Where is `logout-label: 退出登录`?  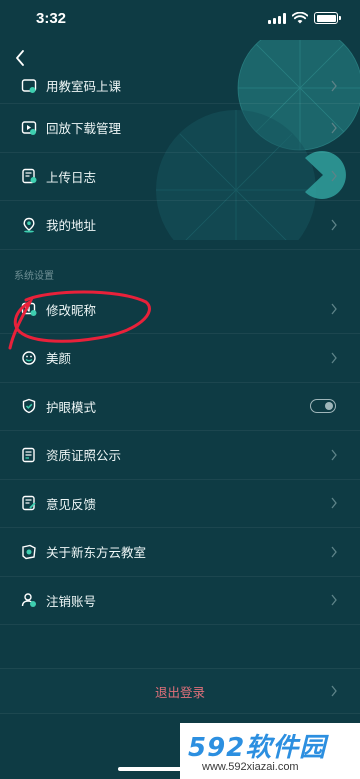 logout-label: 退出登录 is located at coordinates (179, 692).